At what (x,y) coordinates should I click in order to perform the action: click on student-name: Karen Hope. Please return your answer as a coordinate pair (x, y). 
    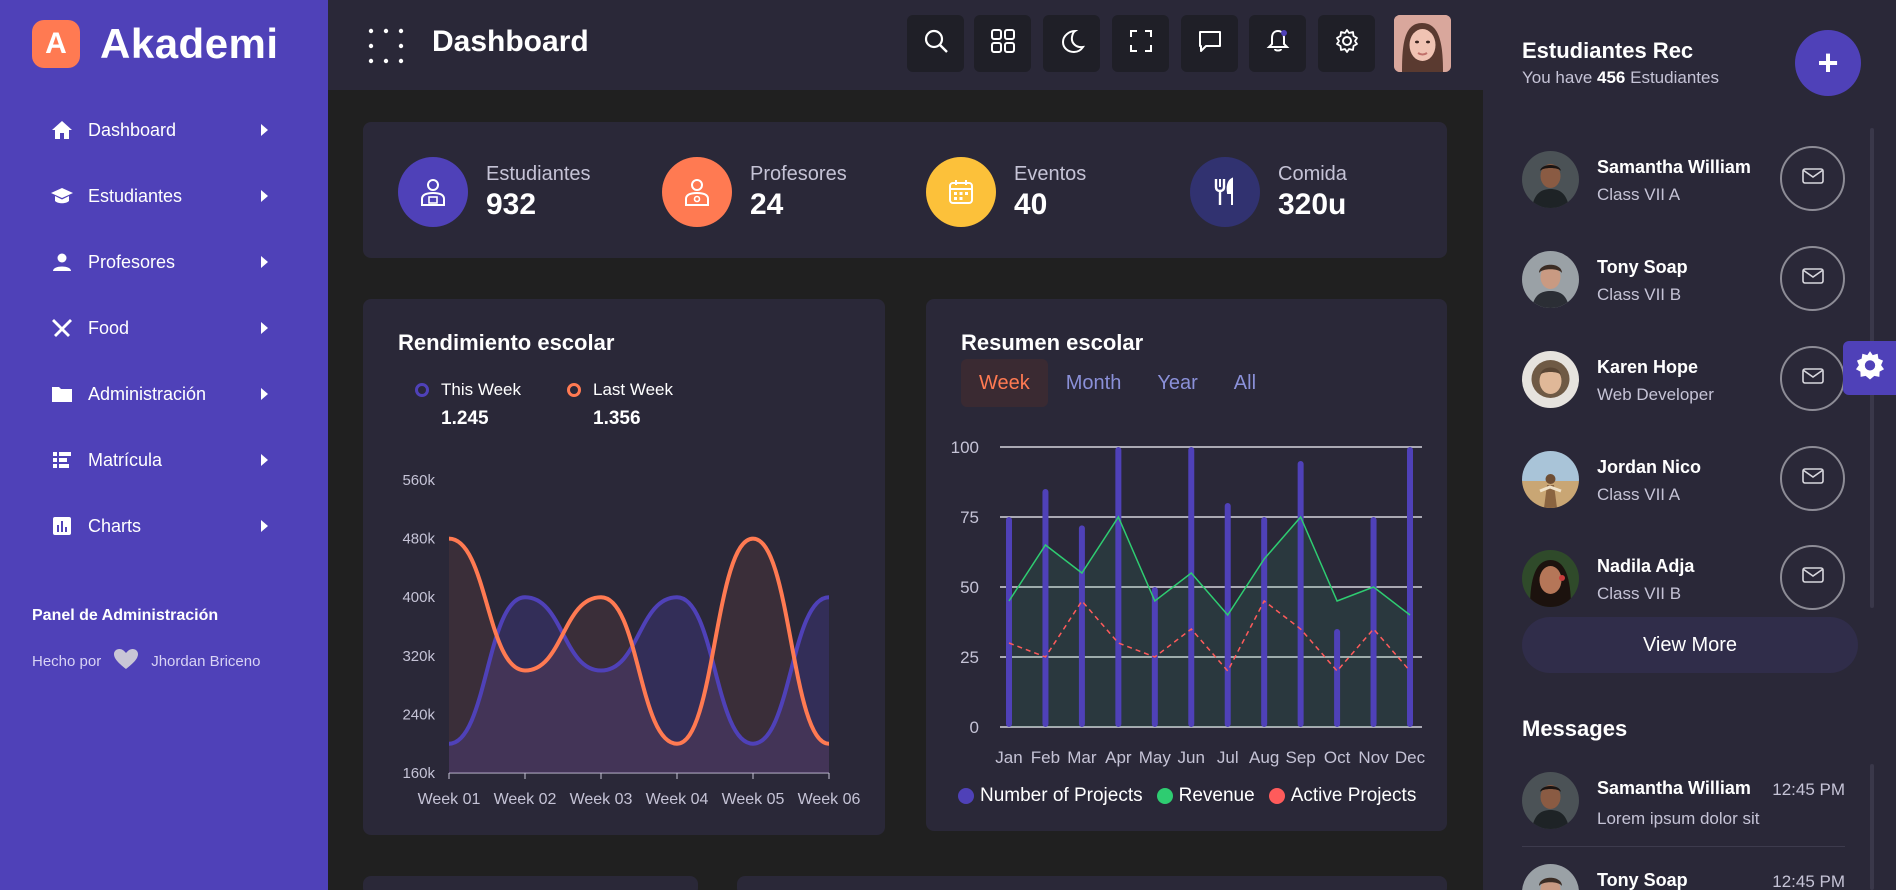
    Looking at the image, I should click on (1648, 367).